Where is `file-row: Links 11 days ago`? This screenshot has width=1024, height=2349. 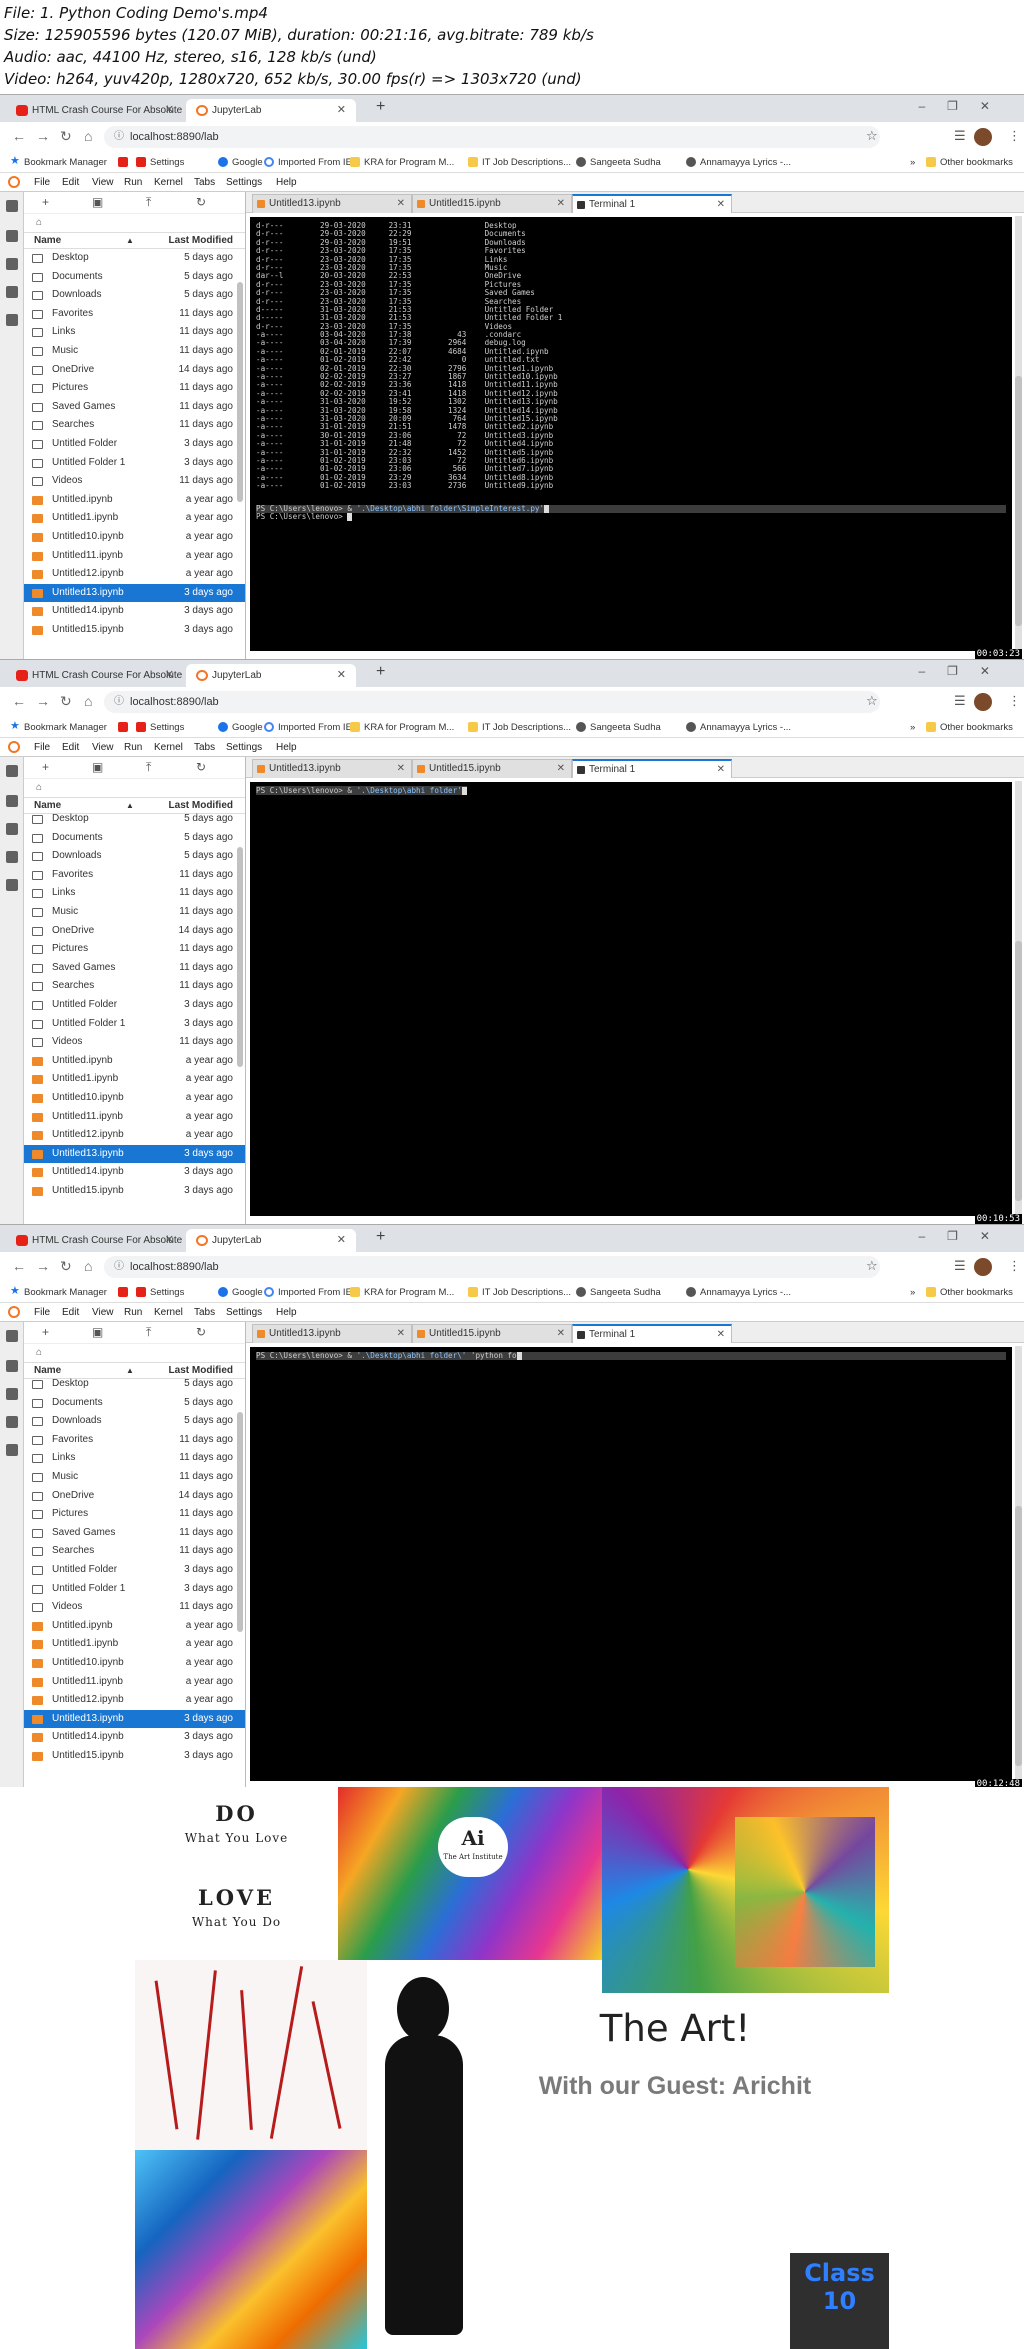 file-row: Links 11 days ago is located at coordinates (134, 332).